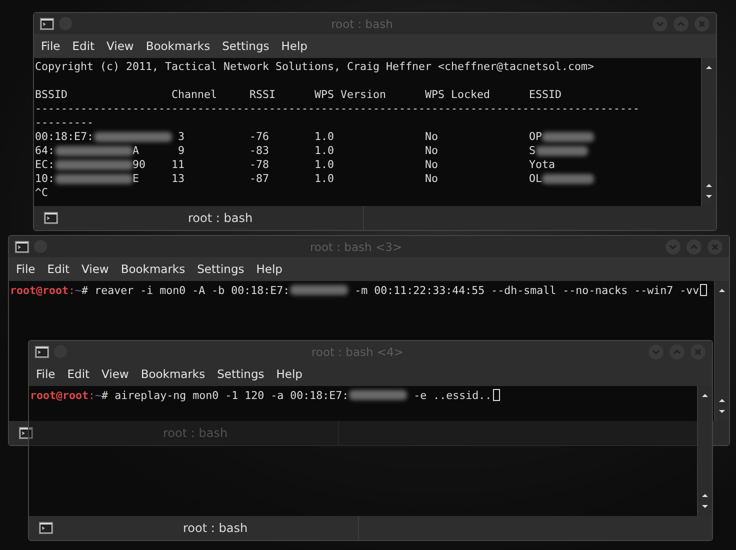 This screenshot has width=736, height=550. I want to click on rssi-text: -76, so click(260, 137).